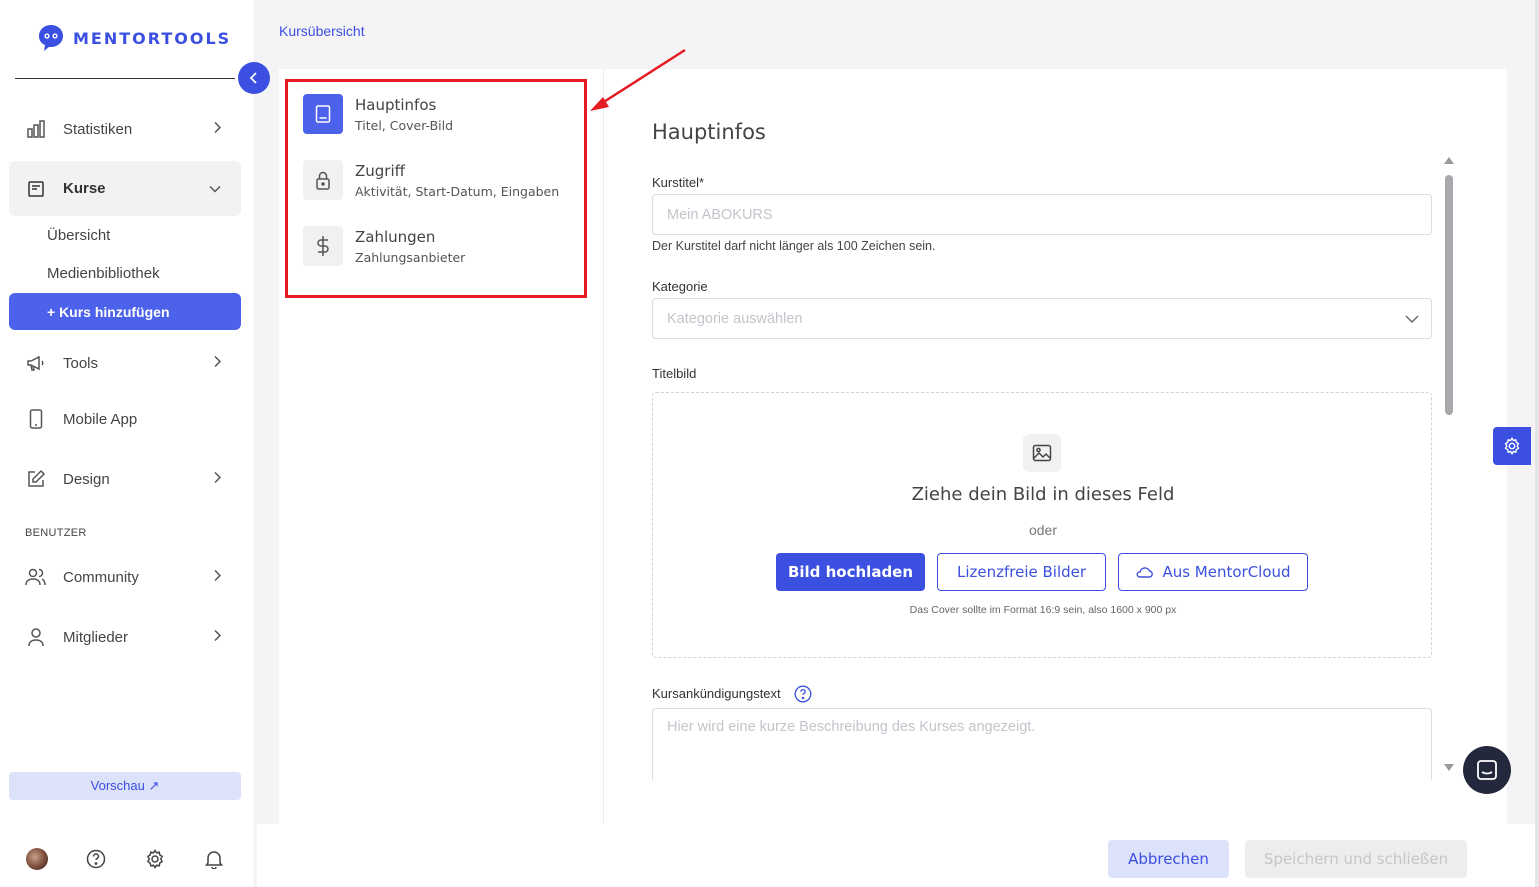 The height and width of the screenshot is (887, 1539). Describe the element at coordinates (735, 318) in the screenshot. I see `category-select-value: Kategorie auswählen` at that location.